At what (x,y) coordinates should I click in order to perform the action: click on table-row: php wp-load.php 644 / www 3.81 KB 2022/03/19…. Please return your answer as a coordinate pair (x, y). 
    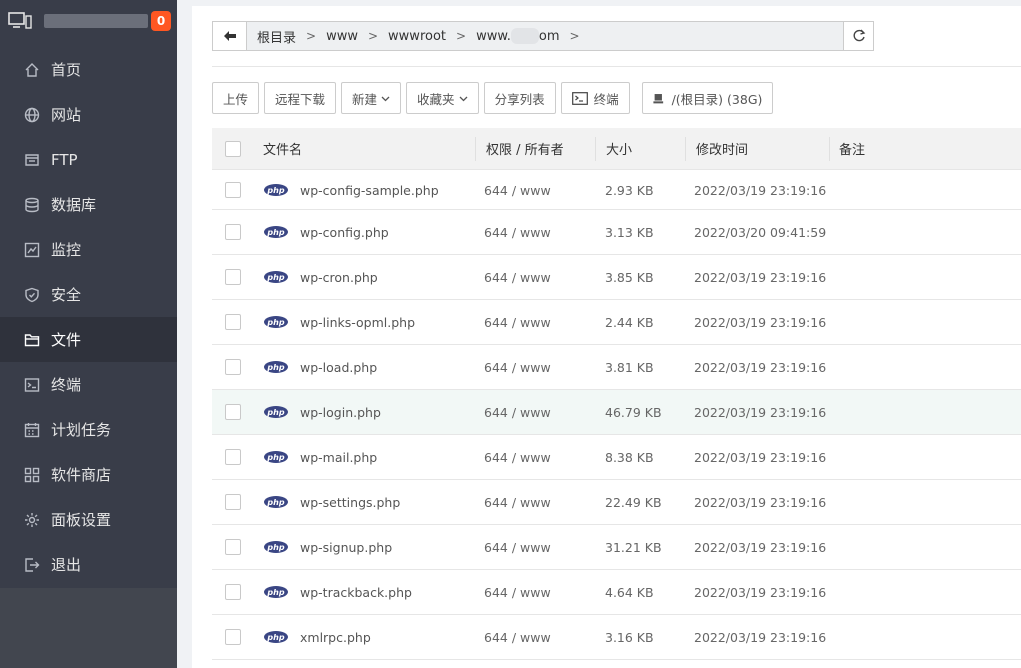
    Looking at the image, I should click on (616, 367).